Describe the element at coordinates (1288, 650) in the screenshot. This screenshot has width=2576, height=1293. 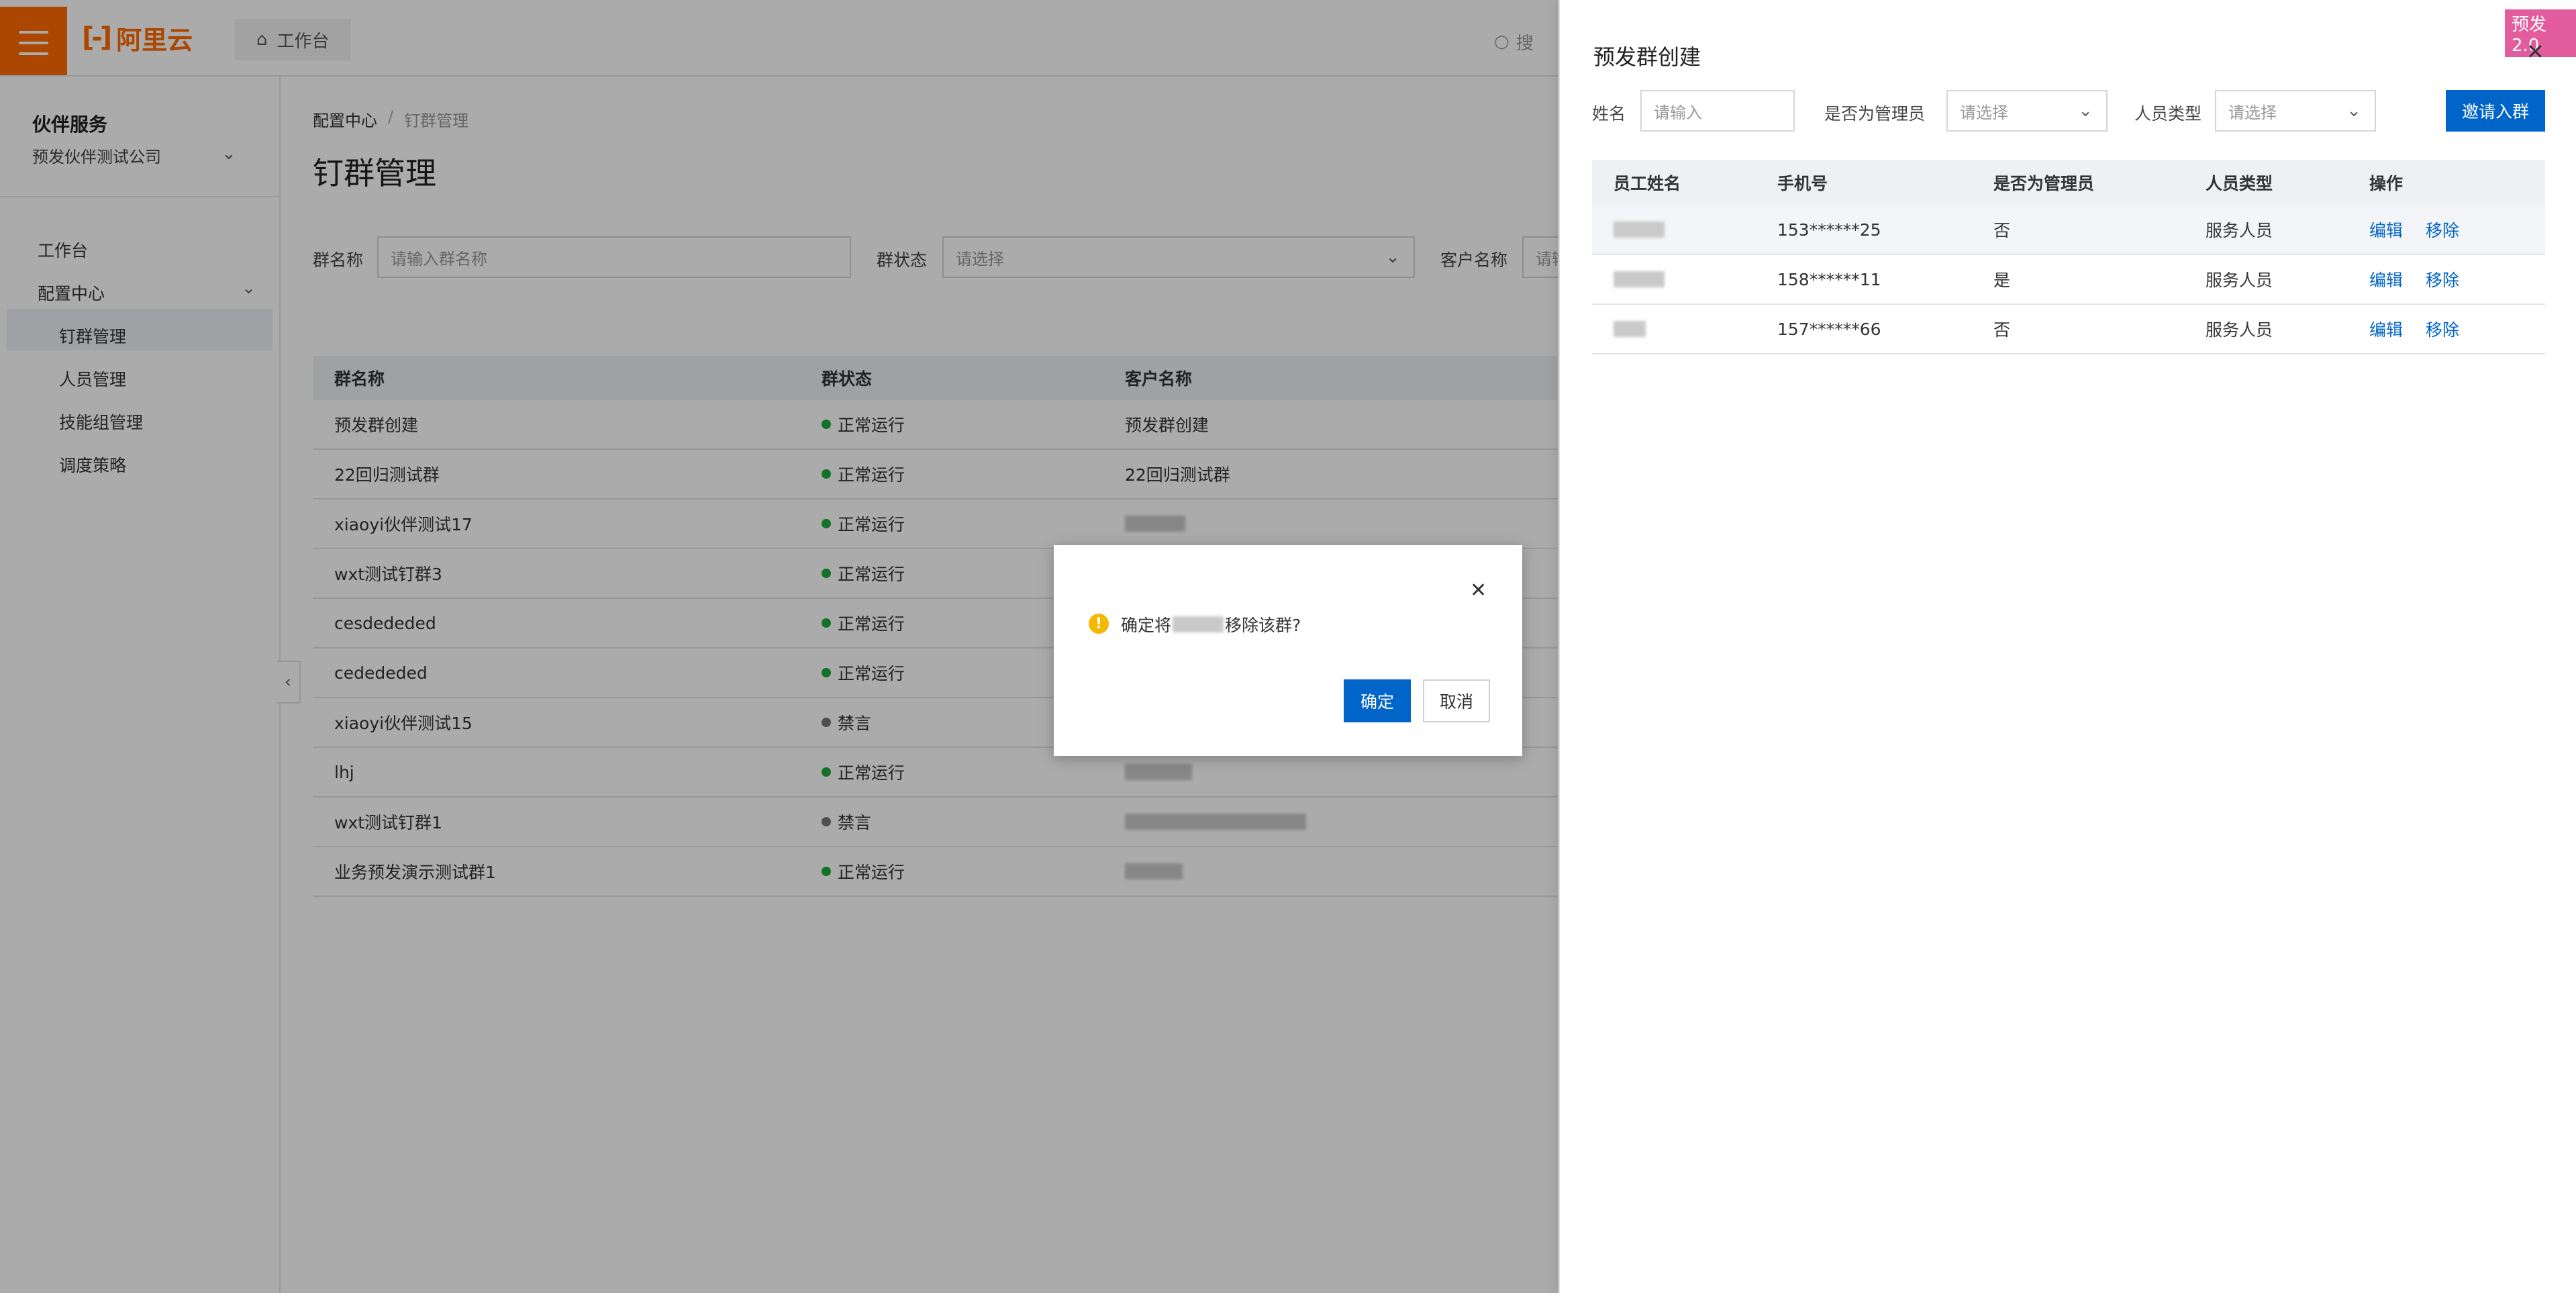
I see `confirm-dialog: ✕ ! 确定将 移除该群? 确定 取消` at that location.